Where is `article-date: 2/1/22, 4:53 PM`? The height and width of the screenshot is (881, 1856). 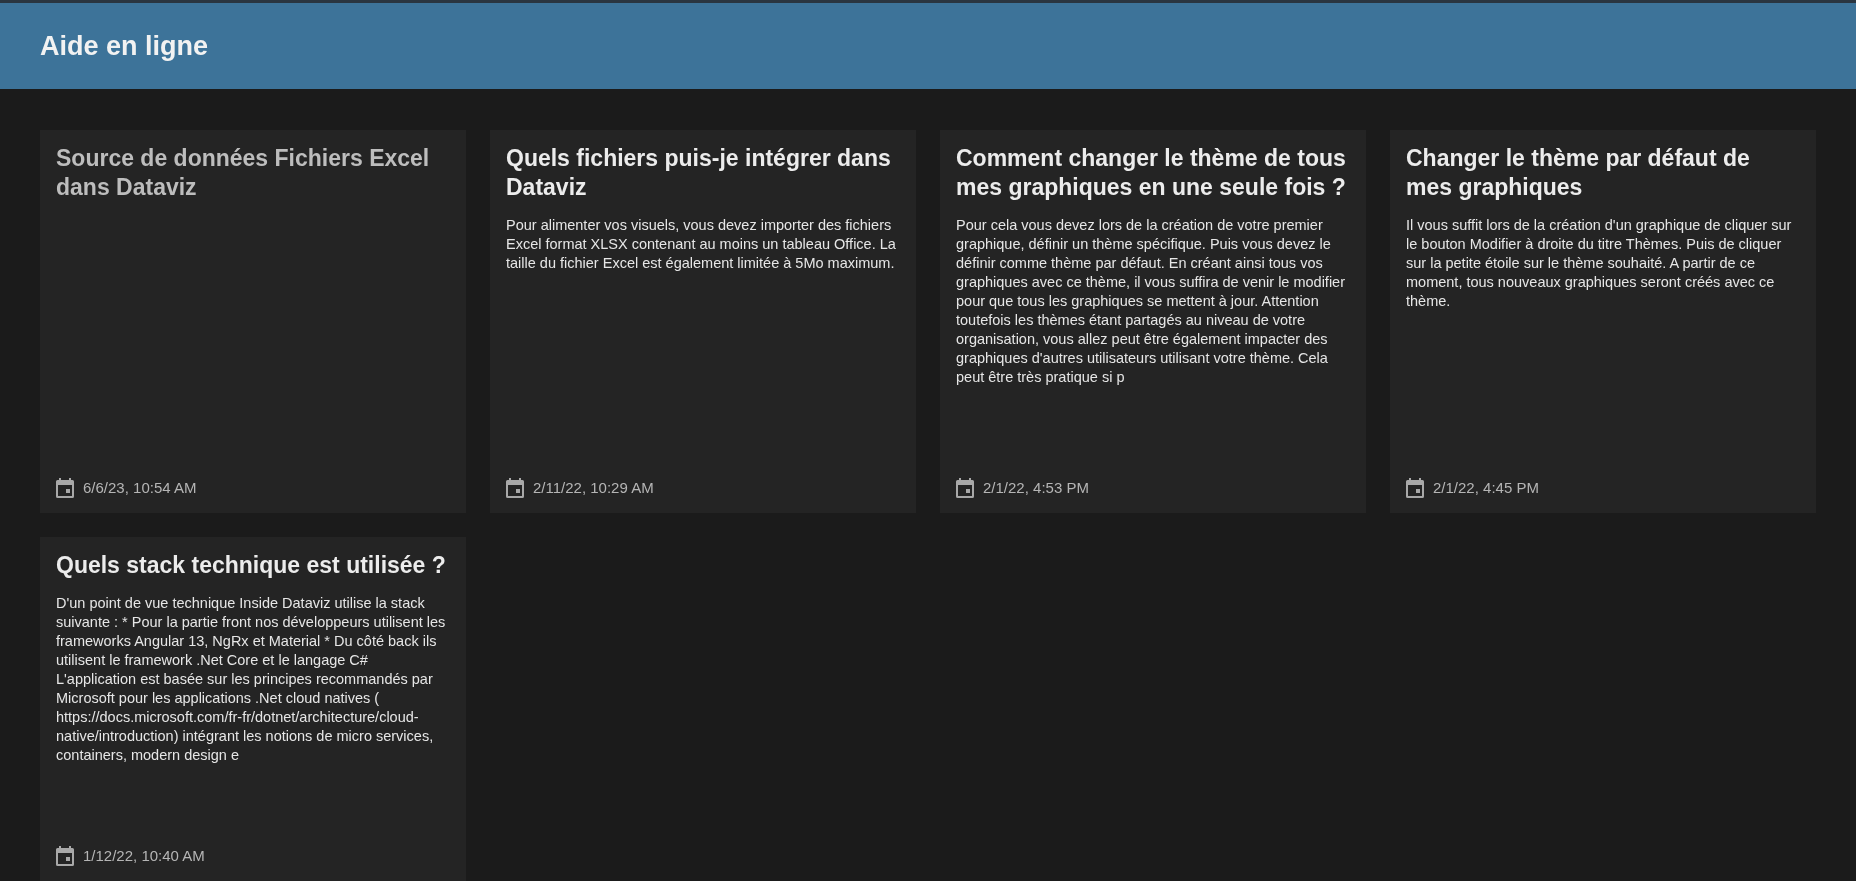
article-date: 2/1/22, 4:53 PM is located at coordinates (1036, 487).